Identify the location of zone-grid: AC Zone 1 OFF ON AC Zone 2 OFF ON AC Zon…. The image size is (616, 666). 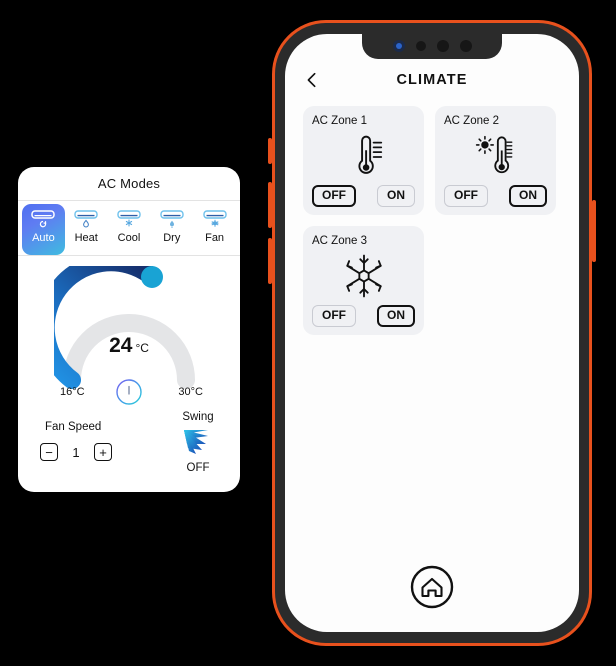
(432, 220).